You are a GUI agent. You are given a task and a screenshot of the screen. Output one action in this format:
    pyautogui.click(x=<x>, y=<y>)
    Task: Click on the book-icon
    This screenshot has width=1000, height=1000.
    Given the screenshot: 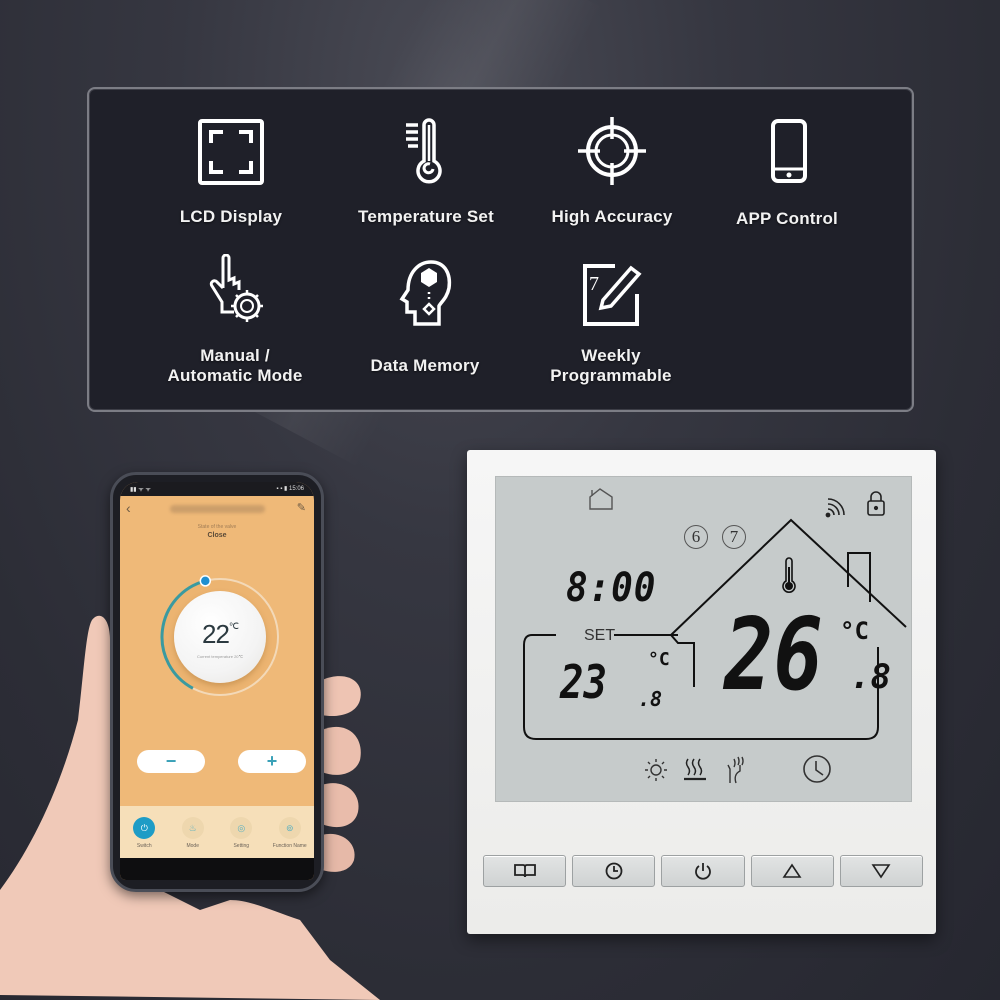 What is the action you would take?
    pyautogui.click(x=524, y=871)
    